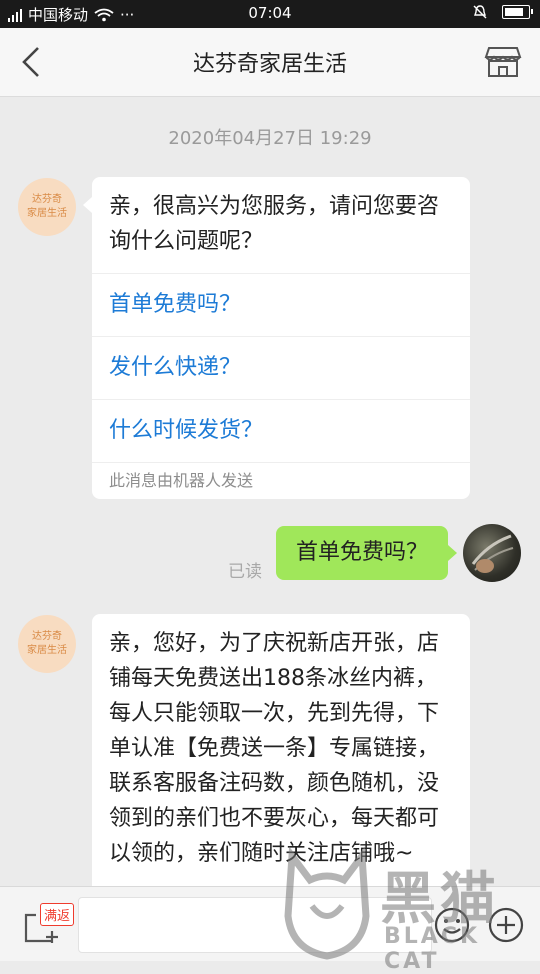  I want to click on user-avatar, so click(492, 553).